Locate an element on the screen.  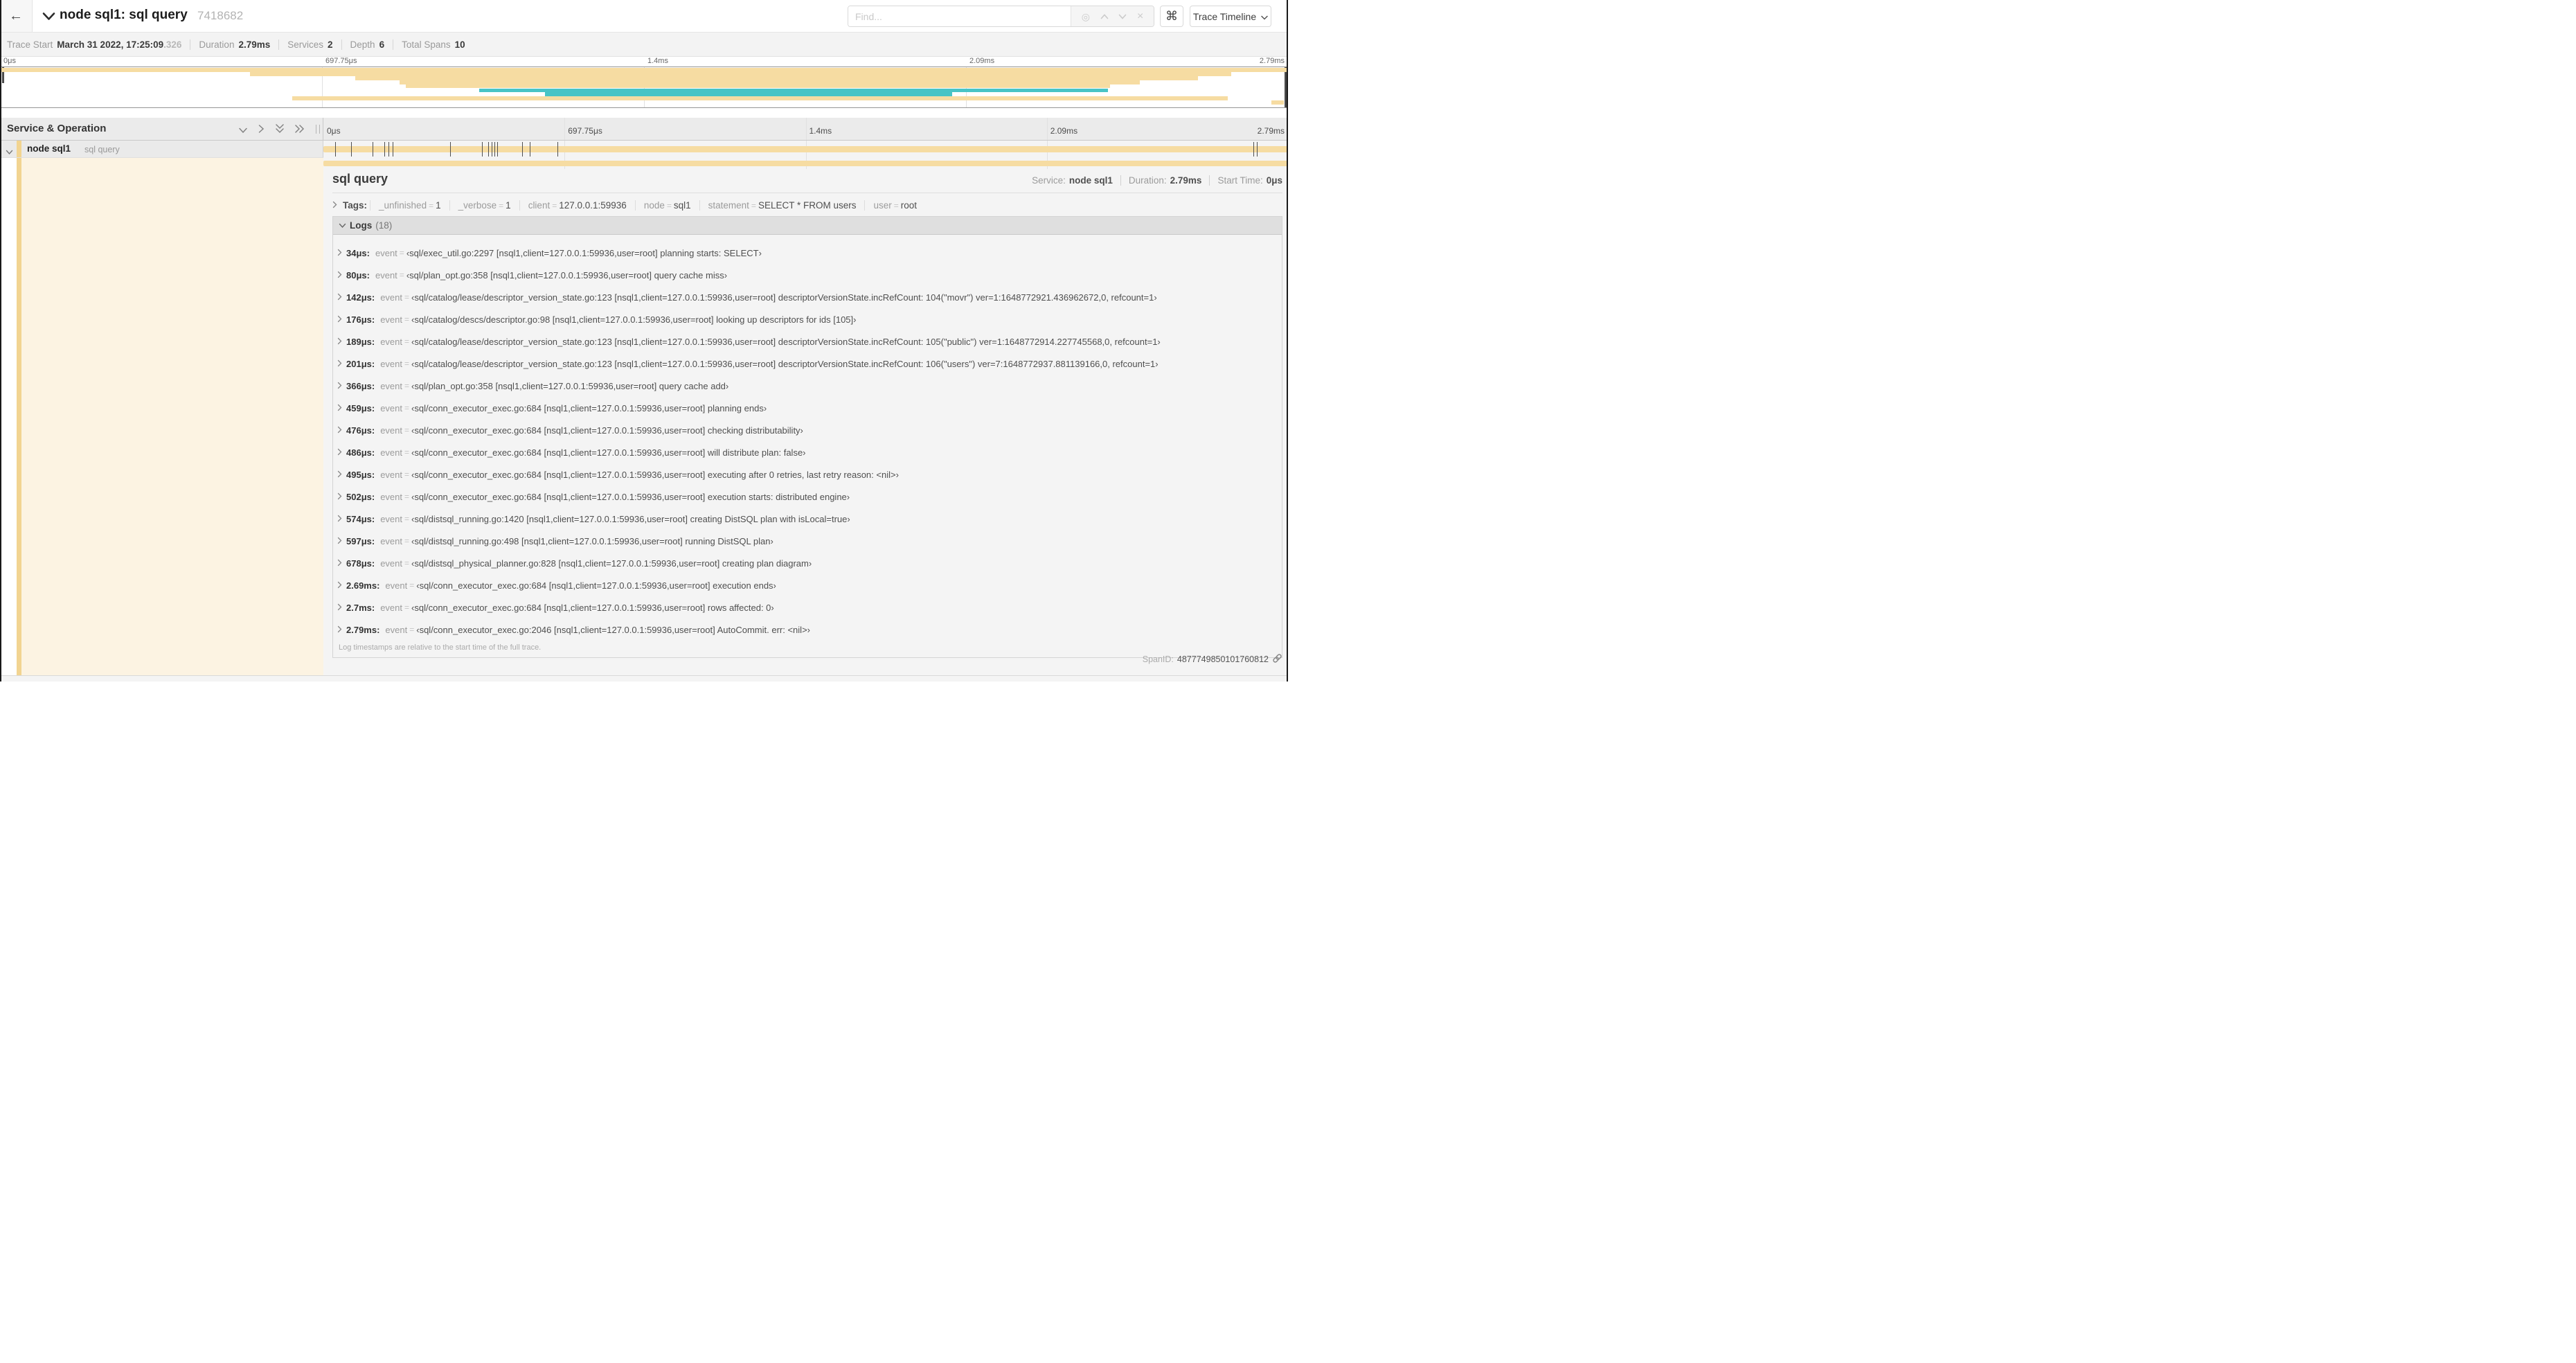
view-options-button: Trace Timeline is located at coordinates (1230, 16).